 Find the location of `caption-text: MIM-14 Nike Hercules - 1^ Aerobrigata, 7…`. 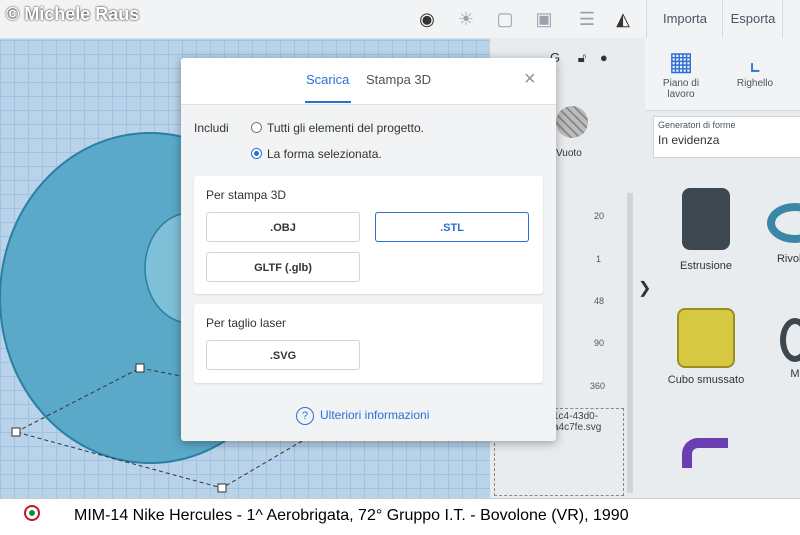

caption-text: MIM-14 Nike Hercules - 1^ Aerobrigata, 7… is located at coordinates (351, 515).